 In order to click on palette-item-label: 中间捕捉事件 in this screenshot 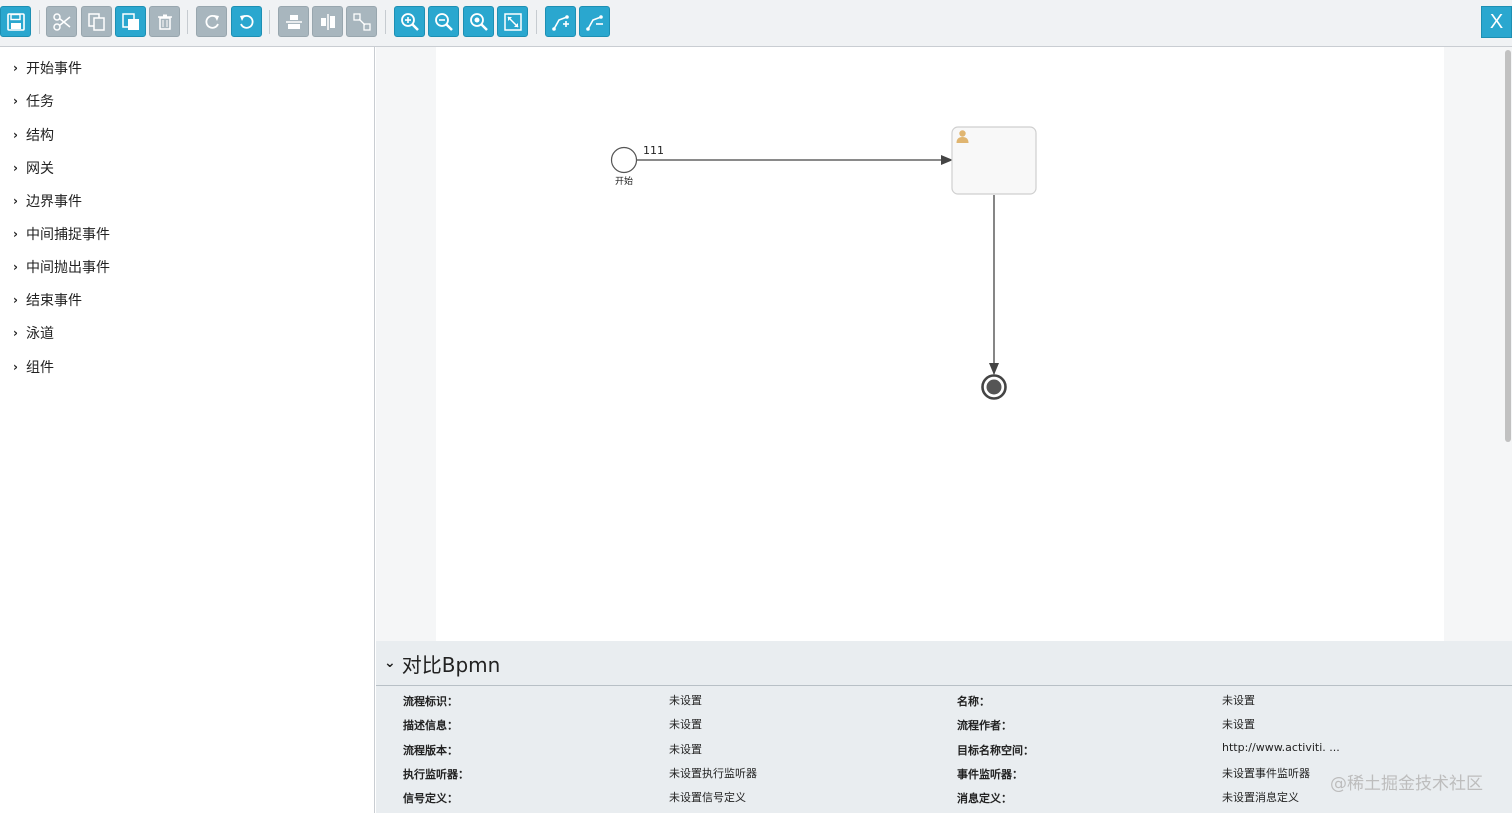, I will do `click(68, 235)`.